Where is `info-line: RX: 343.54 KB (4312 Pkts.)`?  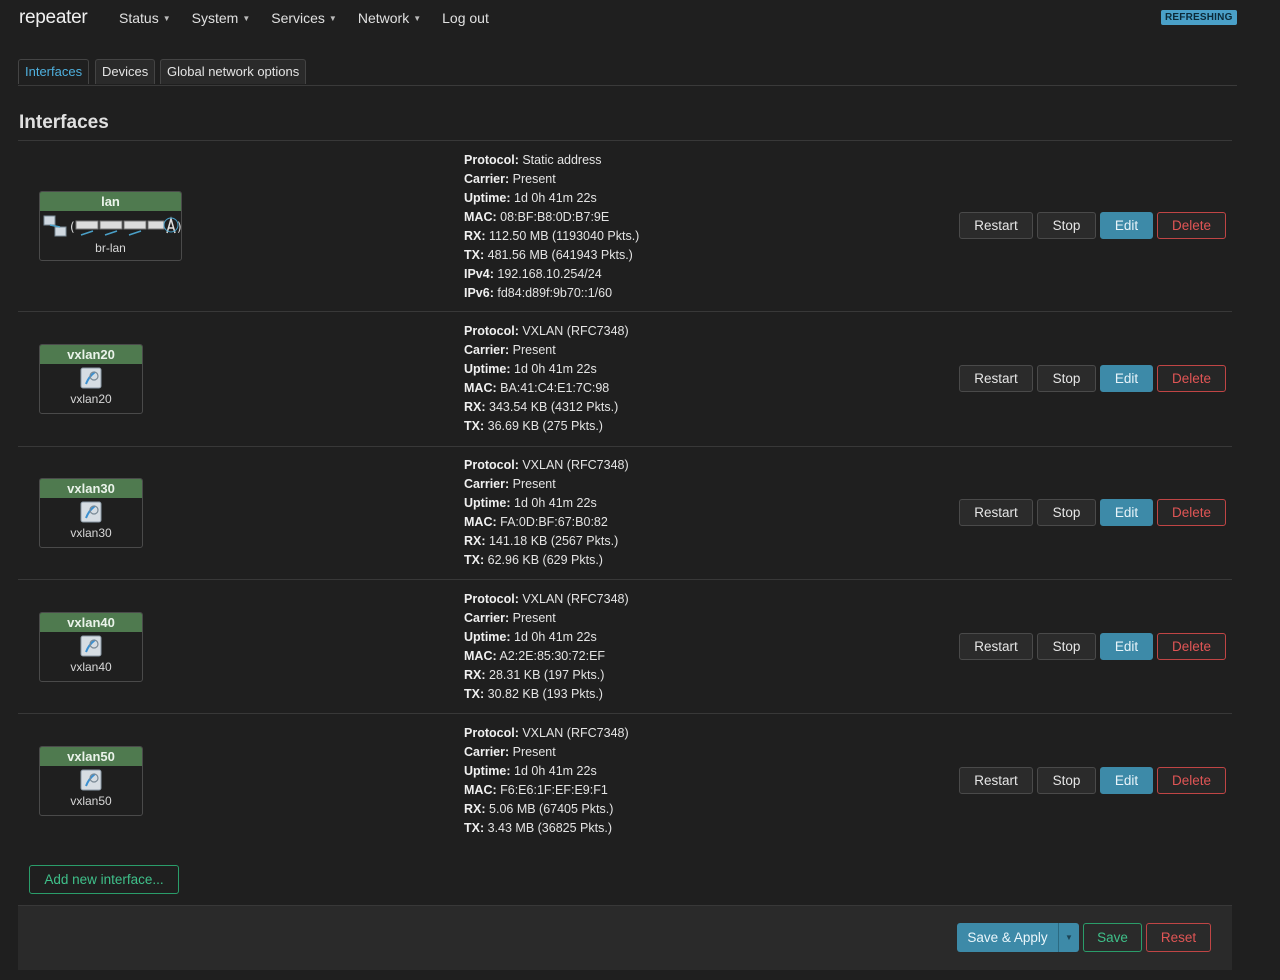
info-line: RX: 343.54 KB (4312 Pkts.) is located at coordinates (541, 407).